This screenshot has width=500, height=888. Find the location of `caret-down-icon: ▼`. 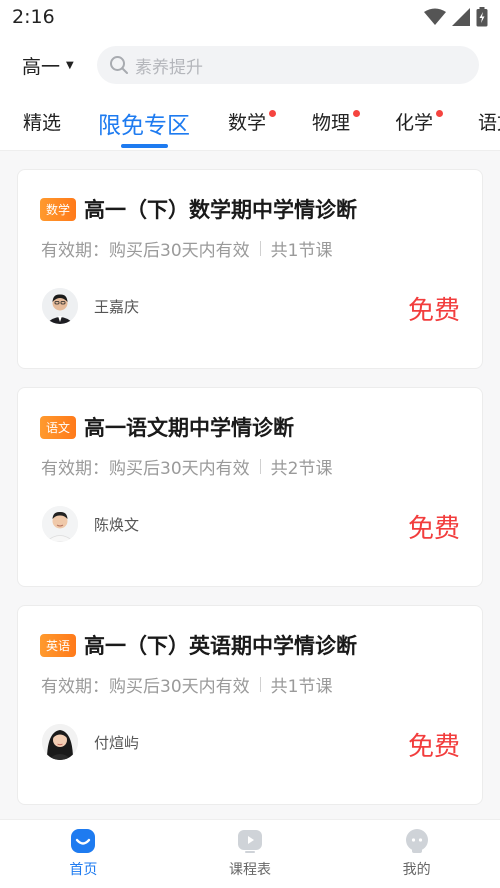

caret-down-icon: ▼ is located at coordinates (70, 65).